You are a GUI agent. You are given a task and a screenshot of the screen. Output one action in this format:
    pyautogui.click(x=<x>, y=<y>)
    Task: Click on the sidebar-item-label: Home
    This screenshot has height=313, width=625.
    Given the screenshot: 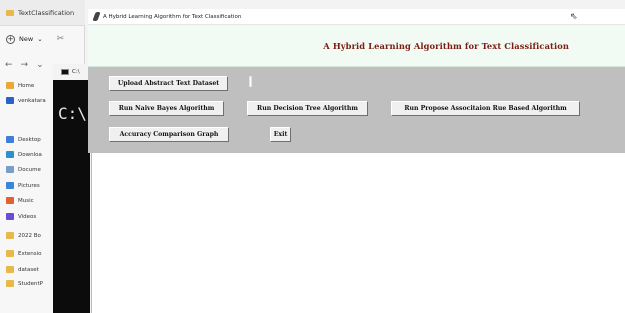 What is the action you would take?
    pyautogui.click(x=26, y=85)
    